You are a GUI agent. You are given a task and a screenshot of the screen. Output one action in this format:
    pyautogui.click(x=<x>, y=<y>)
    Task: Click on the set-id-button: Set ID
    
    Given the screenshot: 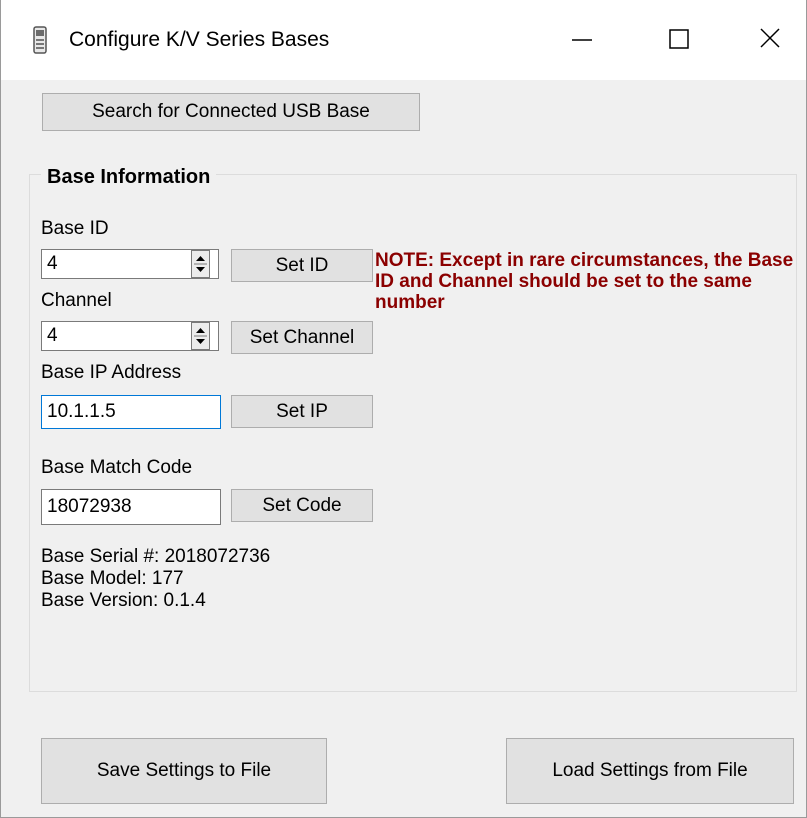 What is the action you would take?
    pyautogui.click(x=302, y=265)
    